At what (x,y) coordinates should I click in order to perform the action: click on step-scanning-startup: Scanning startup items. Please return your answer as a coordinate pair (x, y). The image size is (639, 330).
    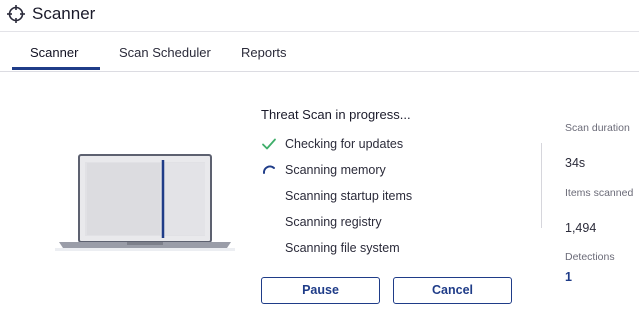
    Looking at the image, I should click on (371, 197).